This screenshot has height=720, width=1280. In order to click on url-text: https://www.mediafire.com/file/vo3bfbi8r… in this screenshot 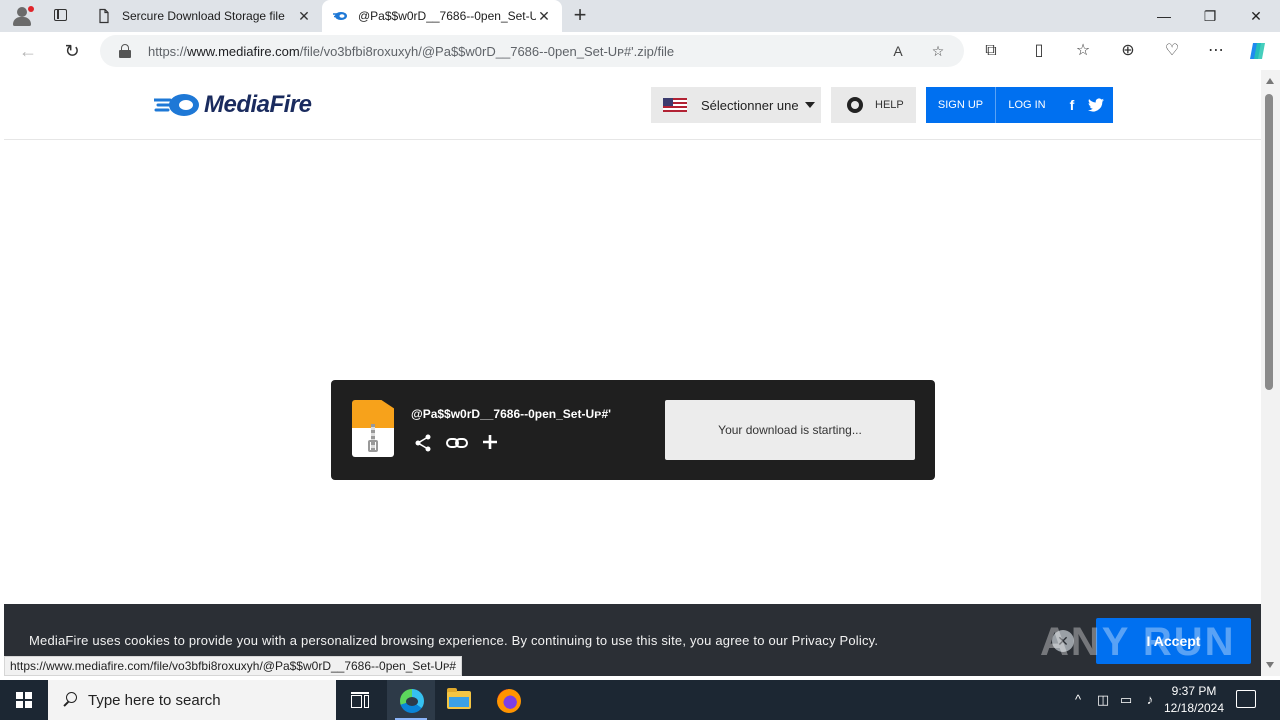, I will do `click(411, 51)`.